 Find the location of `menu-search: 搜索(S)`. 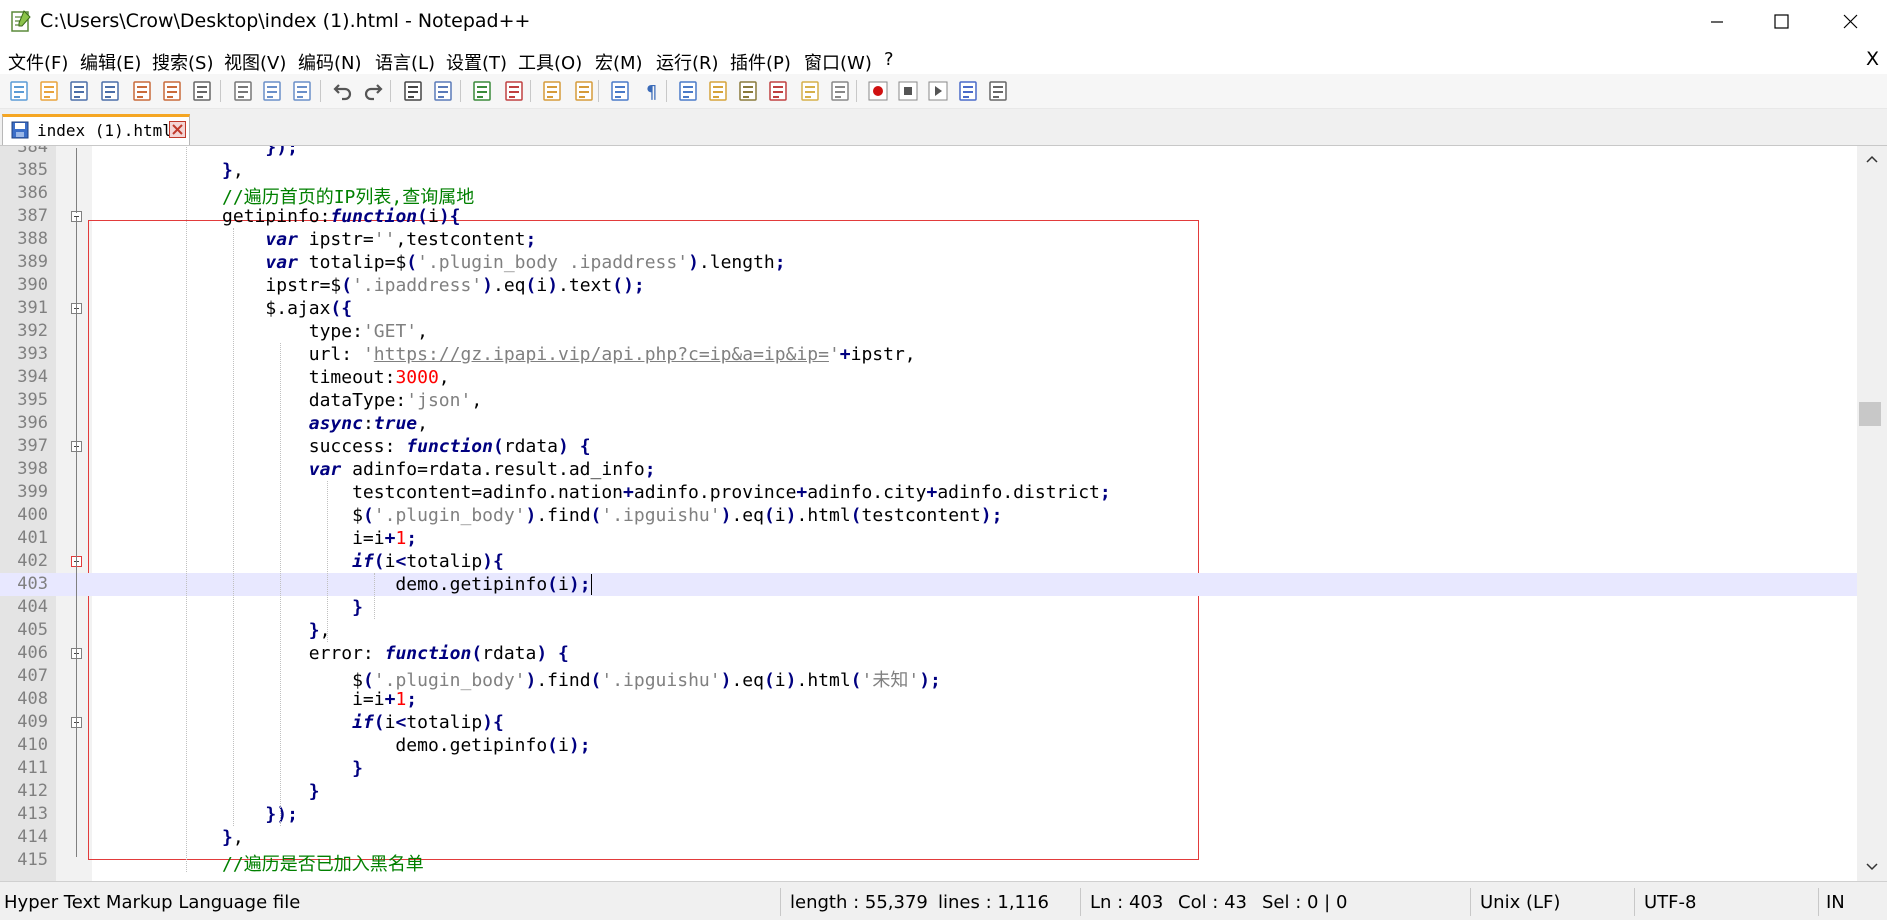

menu-search: 搜索(S) is located at coordinates (182, 62).